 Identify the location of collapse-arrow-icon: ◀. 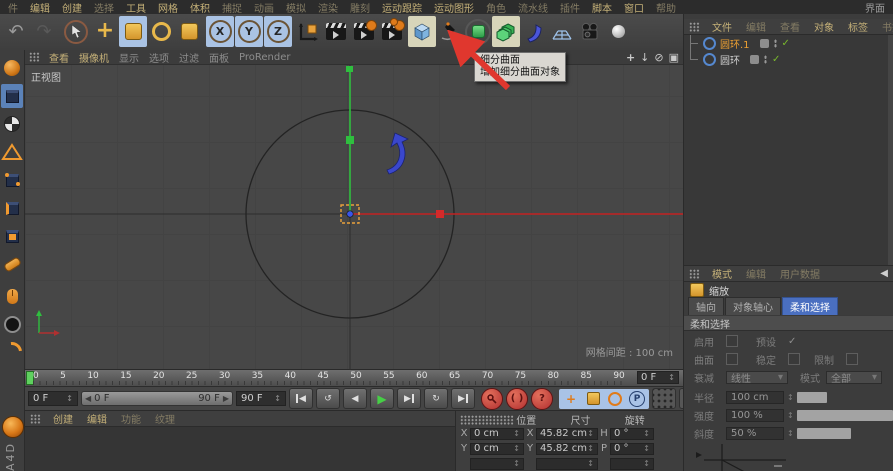
(884, 273).